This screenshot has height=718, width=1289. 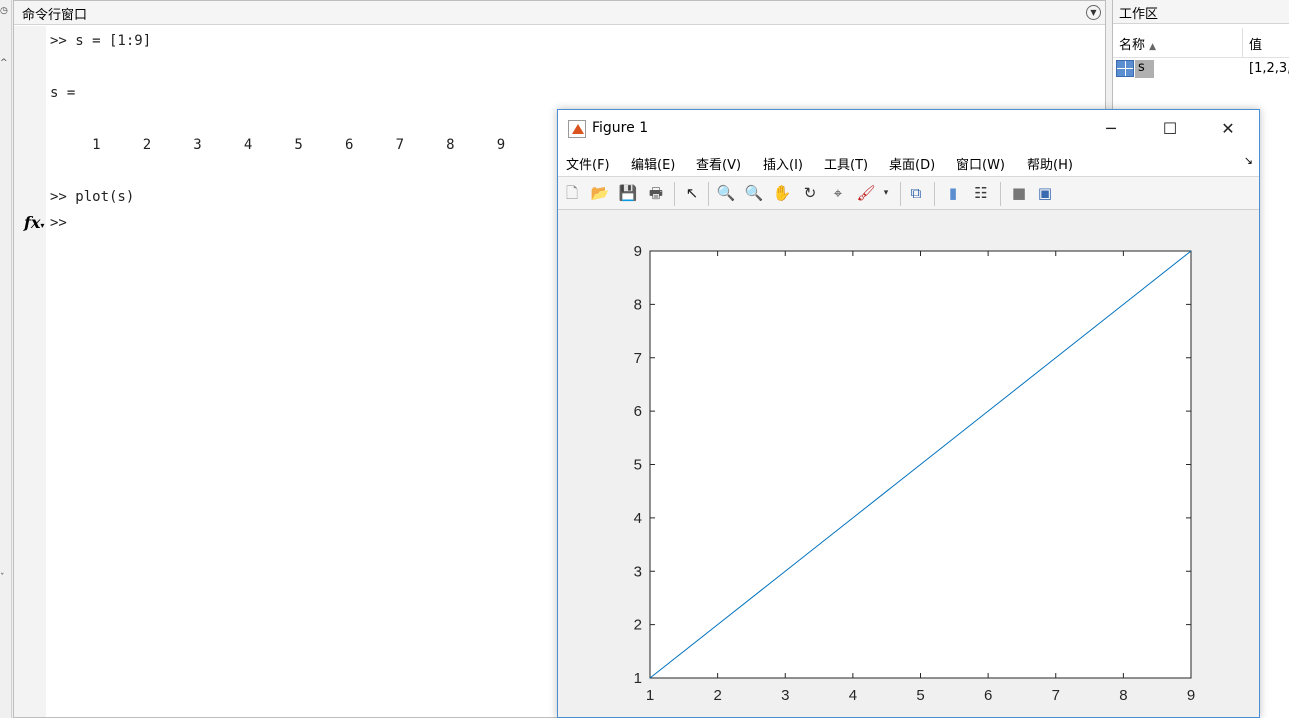 What do you see at coordinates (638, 411) in the screenshot?
I see `y-tick-label: 6` at bounding box center [638, 411].